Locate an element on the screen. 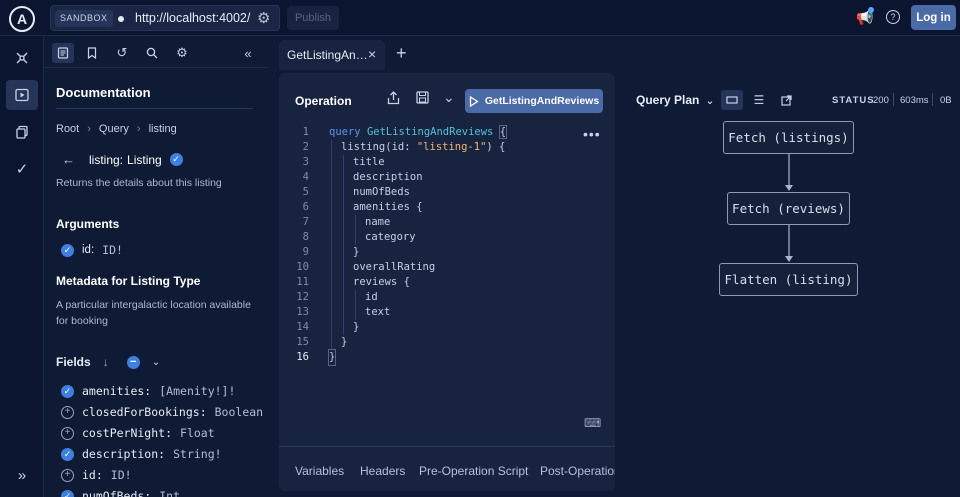 The width and height of the screenshot is (960, 497). field-name: costPerNight: is located at coordinates (127, 433).